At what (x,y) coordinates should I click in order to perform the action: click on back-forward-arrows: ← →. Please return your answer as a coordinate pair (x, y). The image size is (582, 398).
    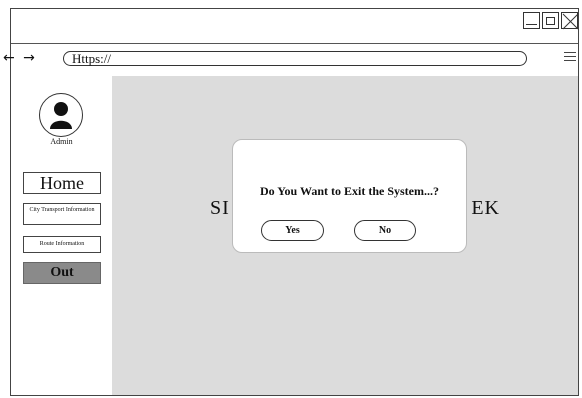
    Looking at the image, I should click on (20, 58).